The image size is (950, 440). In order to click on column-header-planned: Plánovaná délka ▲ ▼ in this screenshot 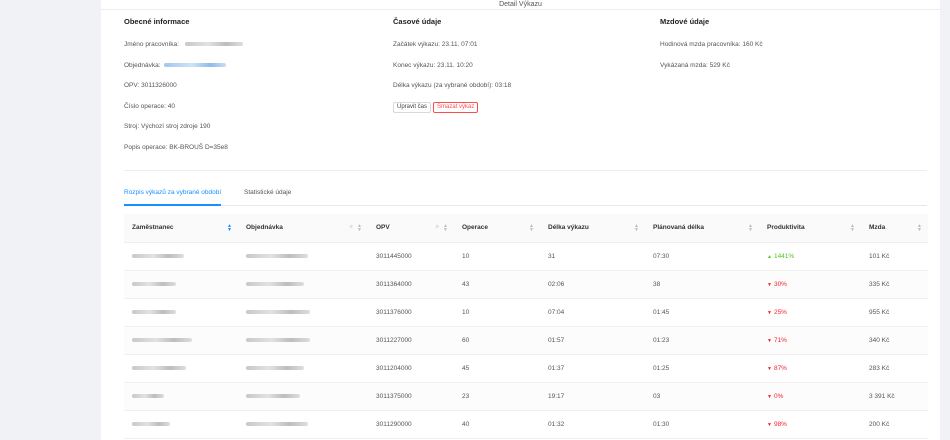, I will do `click(702, 228)`.